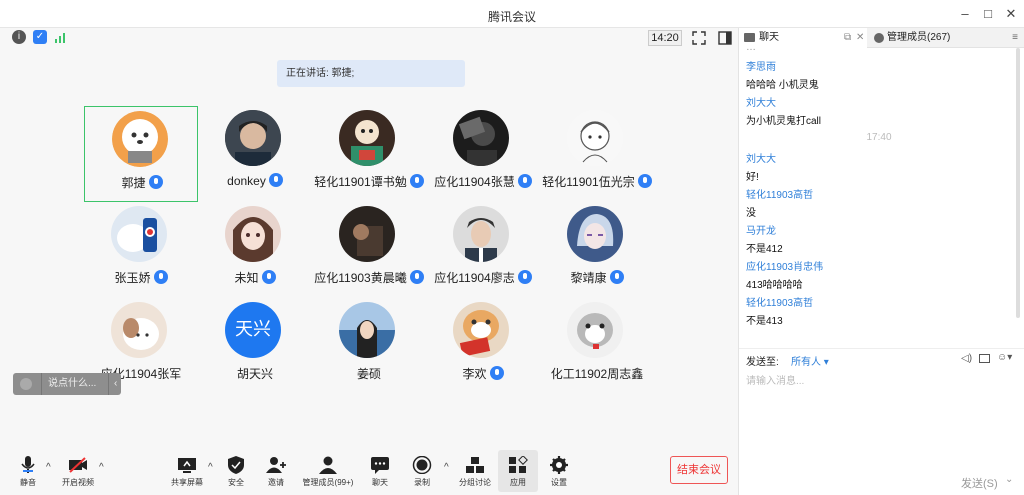 This screenshot has height=495, width=1024. Describe the element at coordinates (764, 321) in the screenshot. I see `message-text: 不是413` at that location.